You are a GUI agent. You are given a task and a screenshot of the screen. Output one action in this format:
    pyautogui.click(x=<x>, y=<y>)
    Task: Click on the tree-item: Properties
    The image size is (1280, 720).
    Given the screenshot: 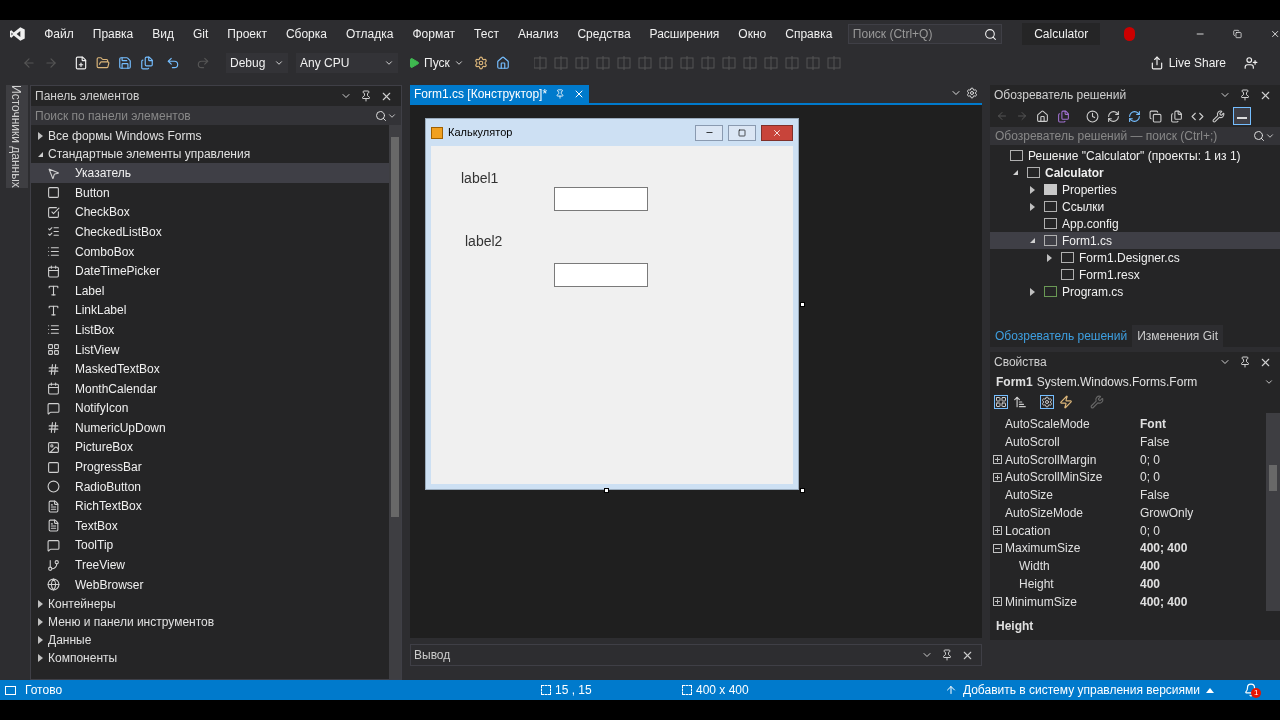 What is the action you would take?
    pyautogui.click(x=1135, y=189)
    